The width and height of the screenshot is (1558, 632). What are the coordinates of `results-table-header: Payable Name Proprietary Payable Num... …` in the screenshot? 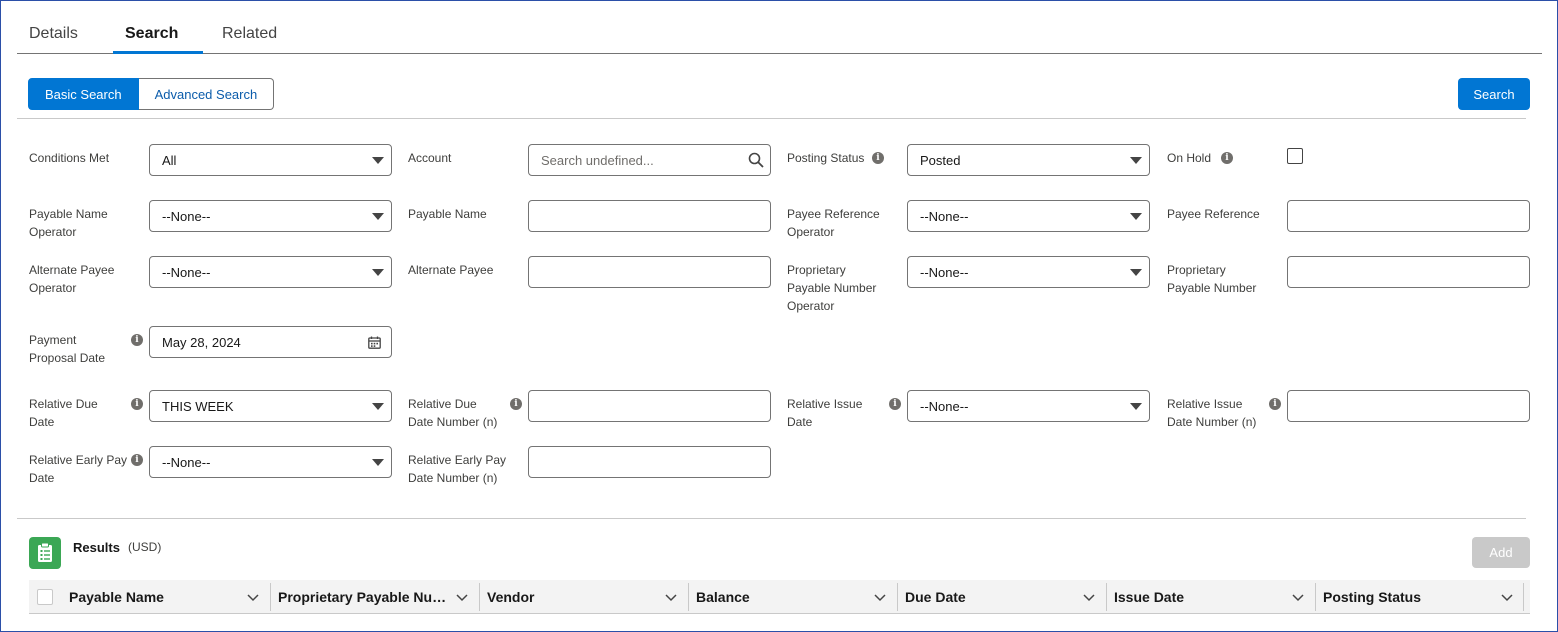 It's located at (779, 597).